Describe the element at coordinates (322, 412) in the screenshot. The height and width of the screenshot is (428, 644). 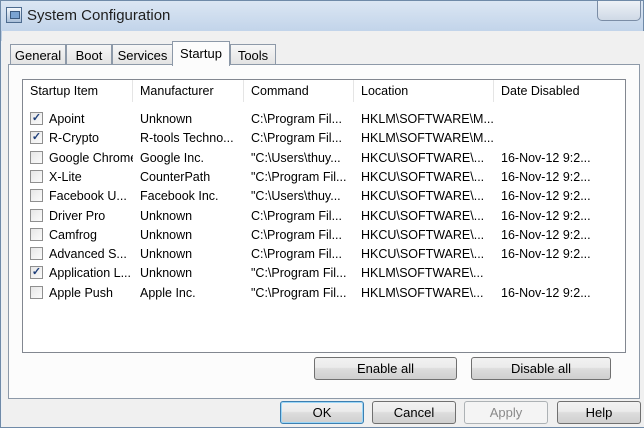
I see `ok-button: OK` at that location.